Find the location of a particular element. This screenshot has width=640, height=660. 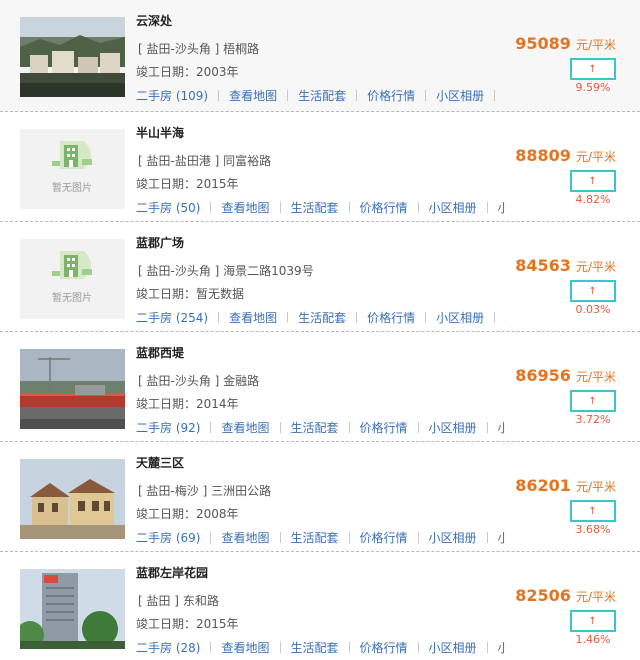

link-secondhand: 二手房 (109) is located at coordinates (172, 96).